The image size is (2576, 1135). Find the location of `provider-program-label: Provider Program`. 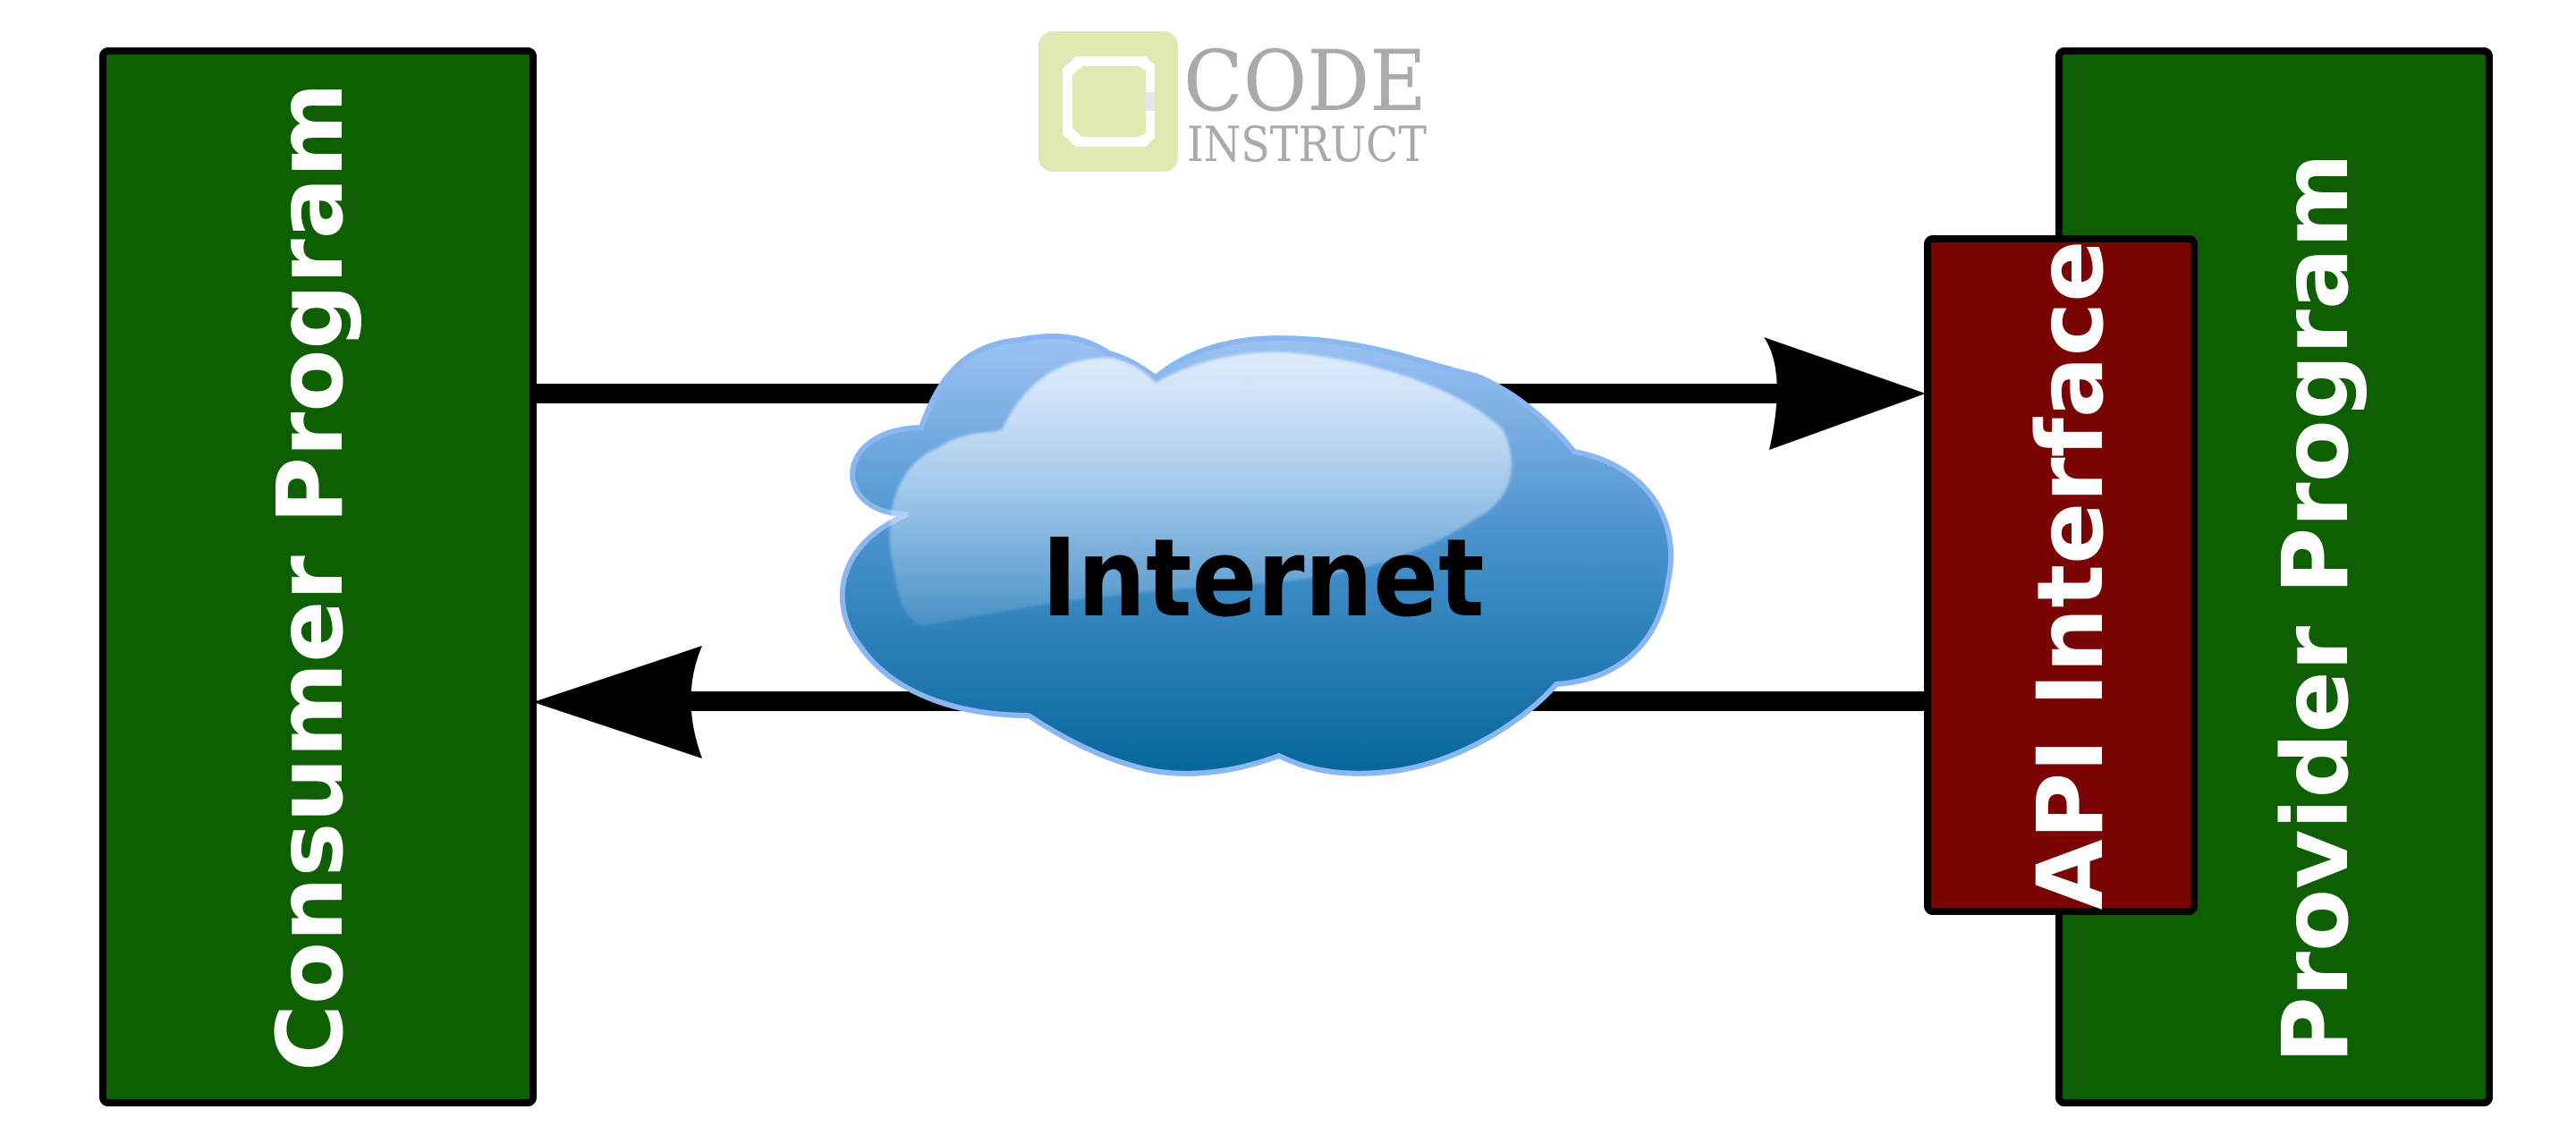

provider-program-label: Provider Program is located at coordinates (2316, 608).